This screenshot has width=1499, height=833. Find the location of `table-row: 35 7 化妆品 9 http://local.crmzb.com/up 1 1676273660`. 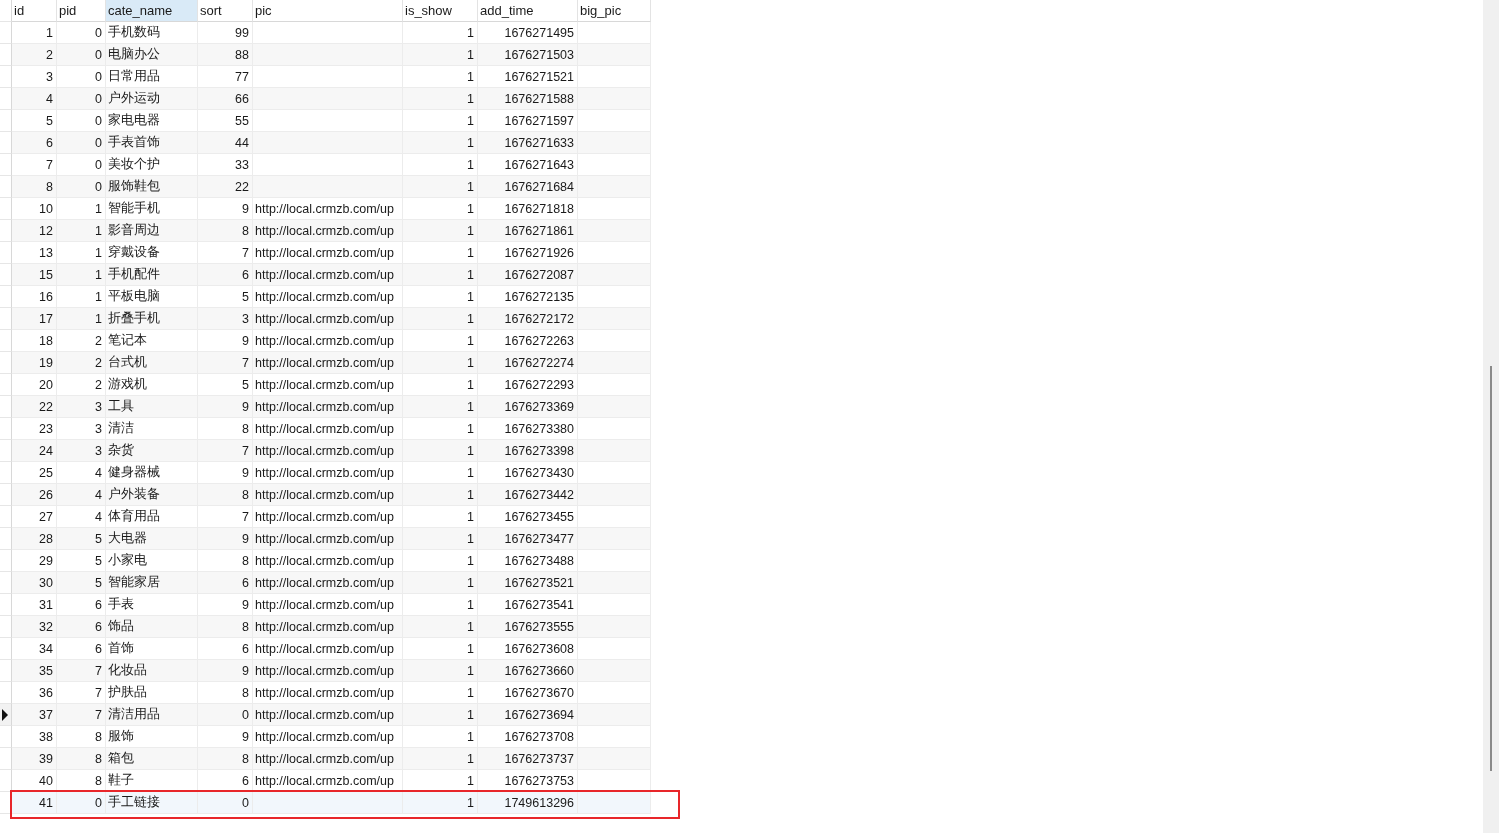

table-row: 35 7 化妆品 9 http://local.crmzb.com/up 1 1676273660 is located at coordinates (325, 671).